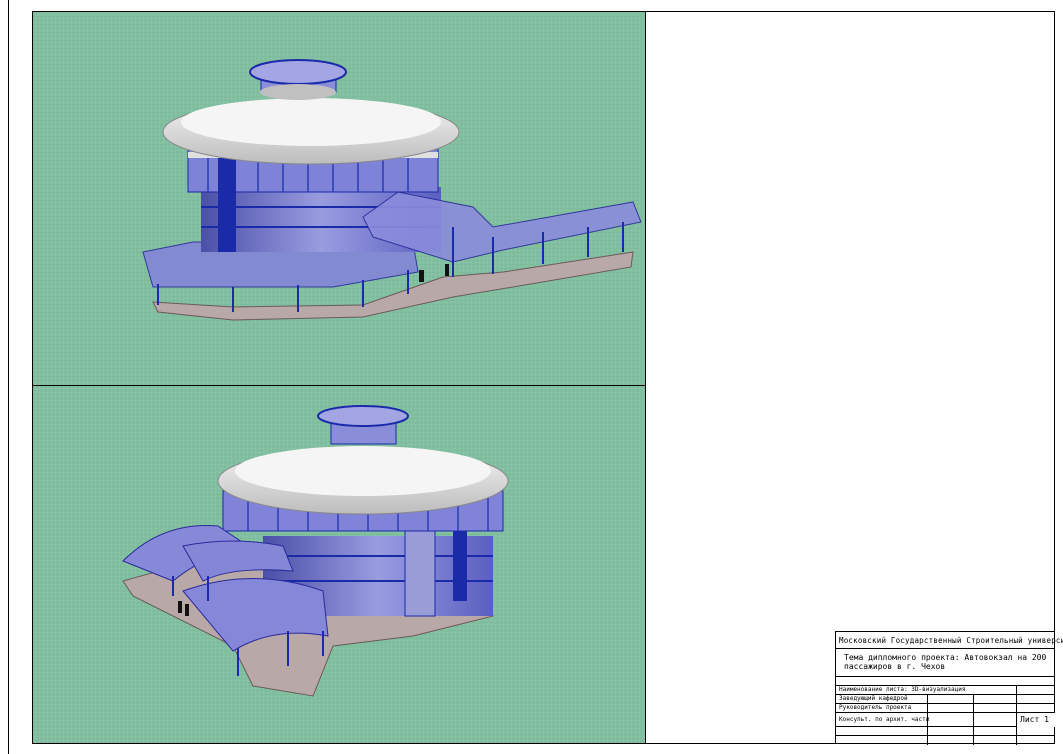  Describe the element at coordinates (945, 681) in the screenshot. I see `stamp-empty-row` at that location.